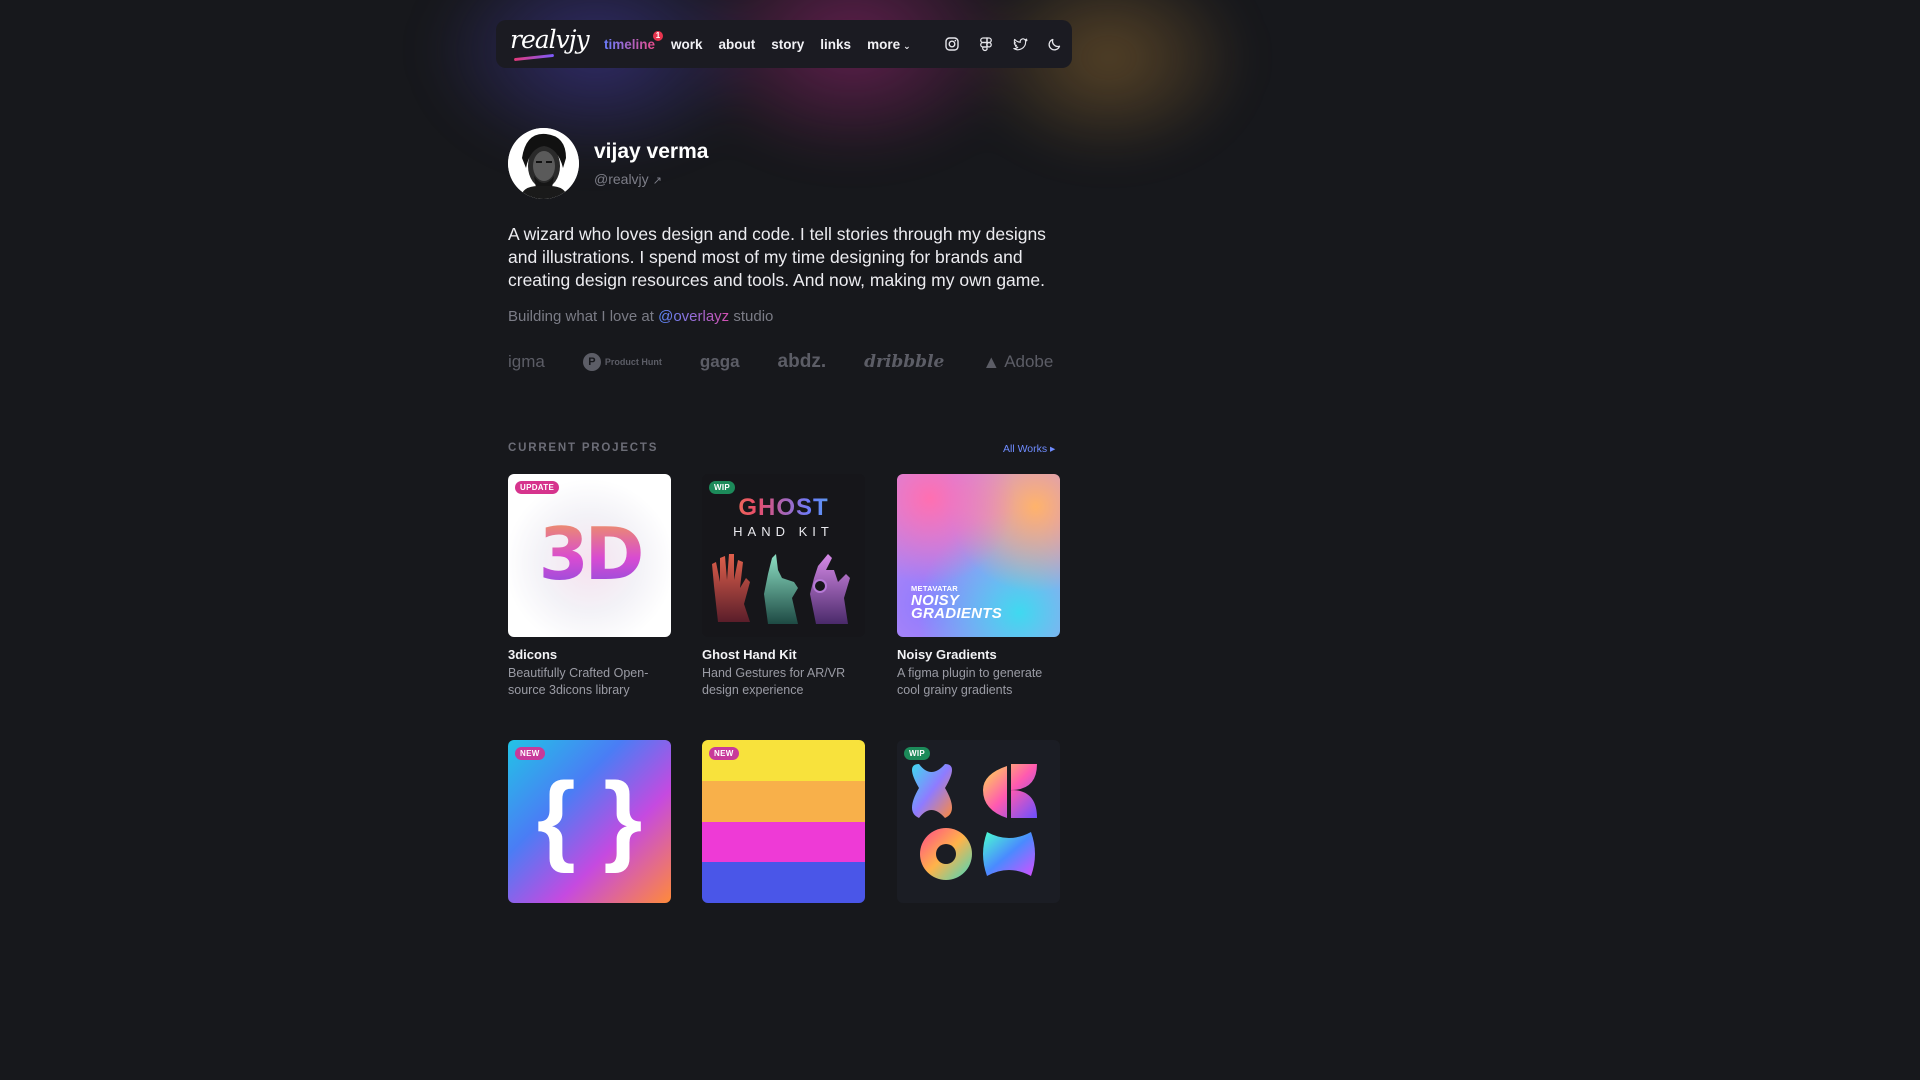 This screenshot has height=1080, width=1920. I want to click on project-card-stripes: NEW, so click(783, 821).